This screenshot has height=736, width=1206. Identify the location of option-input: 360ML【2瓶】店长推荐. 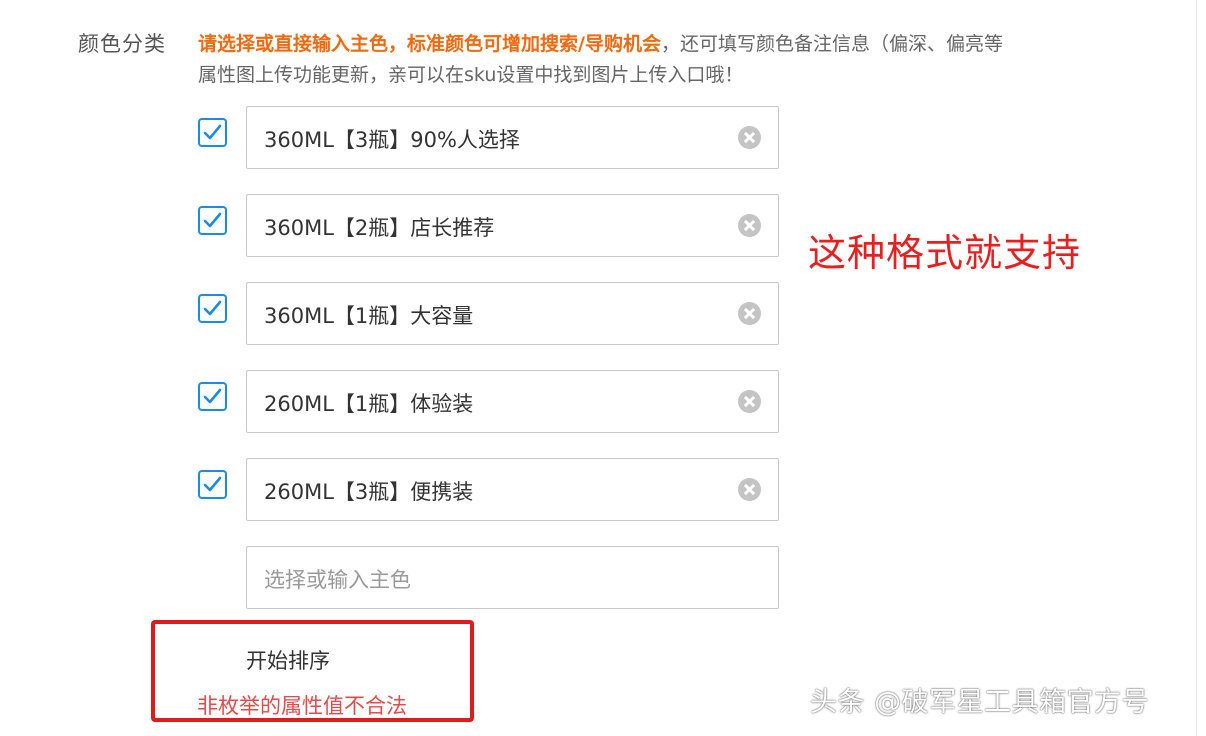
(512, 225).